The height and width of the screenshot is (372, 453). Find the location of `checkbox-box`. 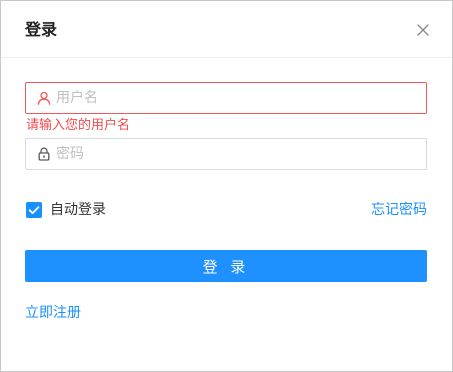

checkbox-box is located at coordinates (34, 210).